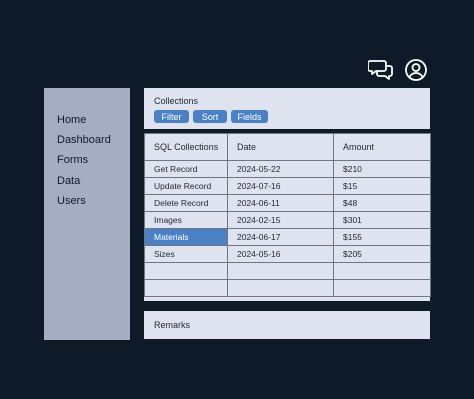 This screenshot has width=474, height=399. Describe the element at coordinates (382, 169) in the screenshot. I see `table-cell: $210` at that location.